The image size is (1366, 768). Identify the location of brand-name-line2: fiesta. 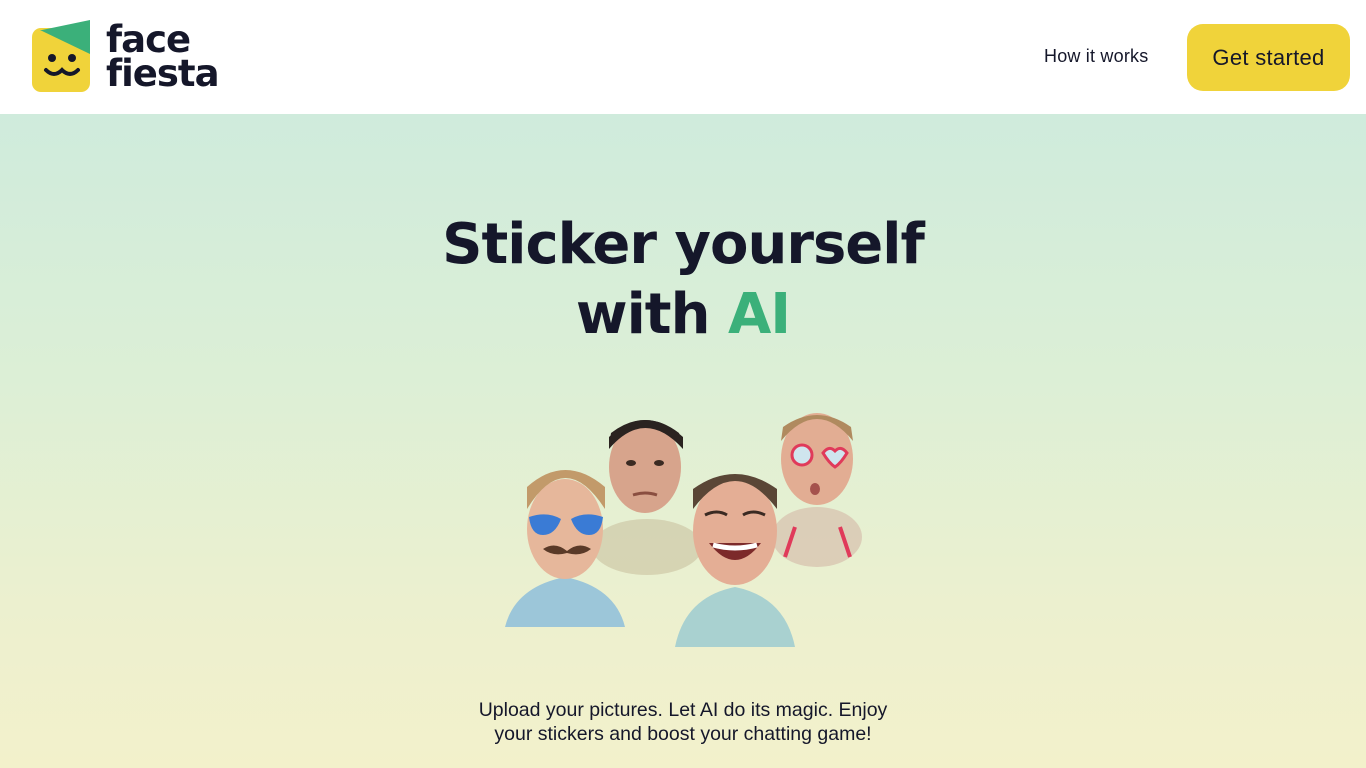
(163, 73).